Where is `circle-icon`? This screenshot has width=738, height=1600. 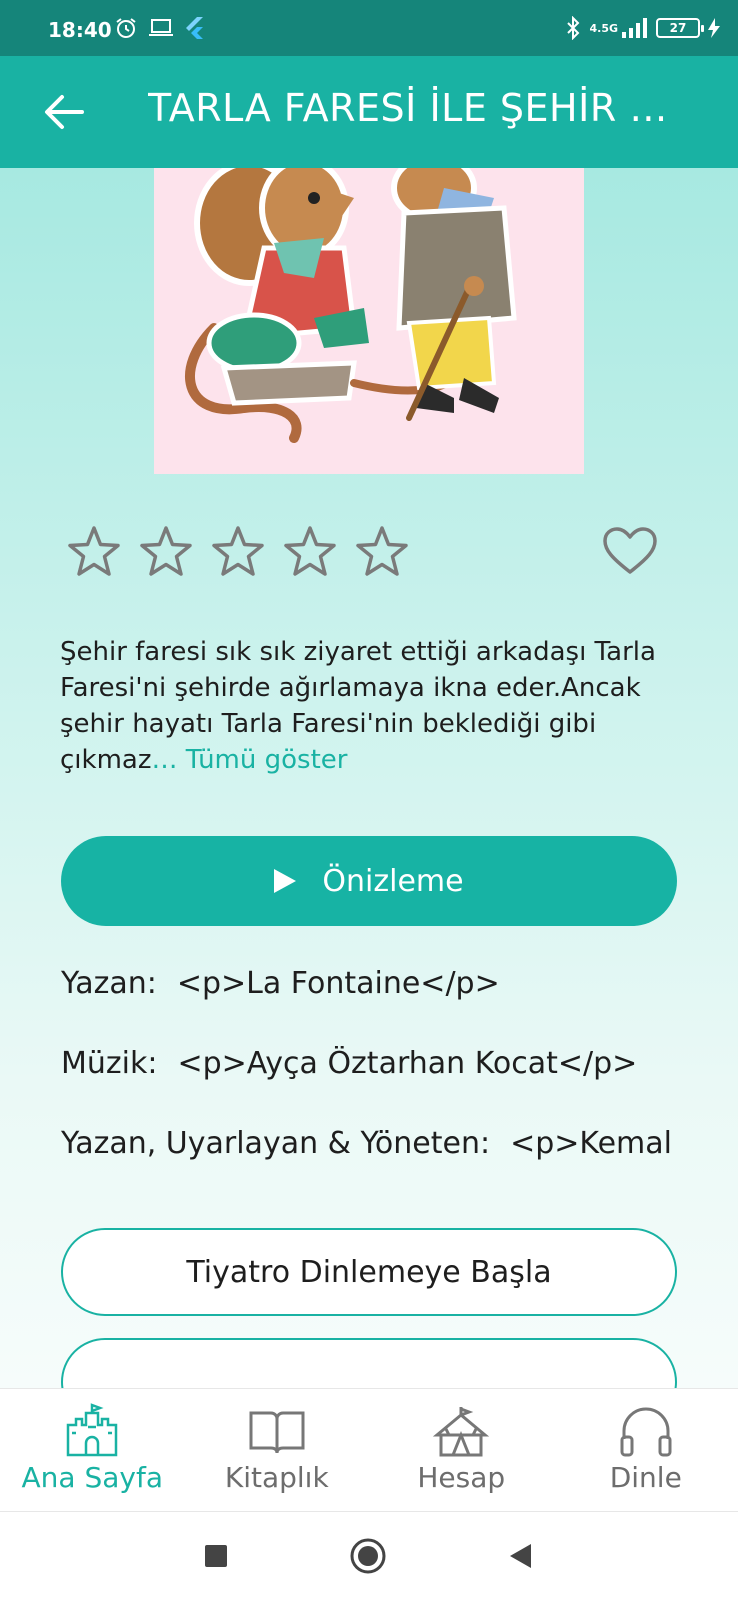
circle-icon is located at coordinates (368, 1556).